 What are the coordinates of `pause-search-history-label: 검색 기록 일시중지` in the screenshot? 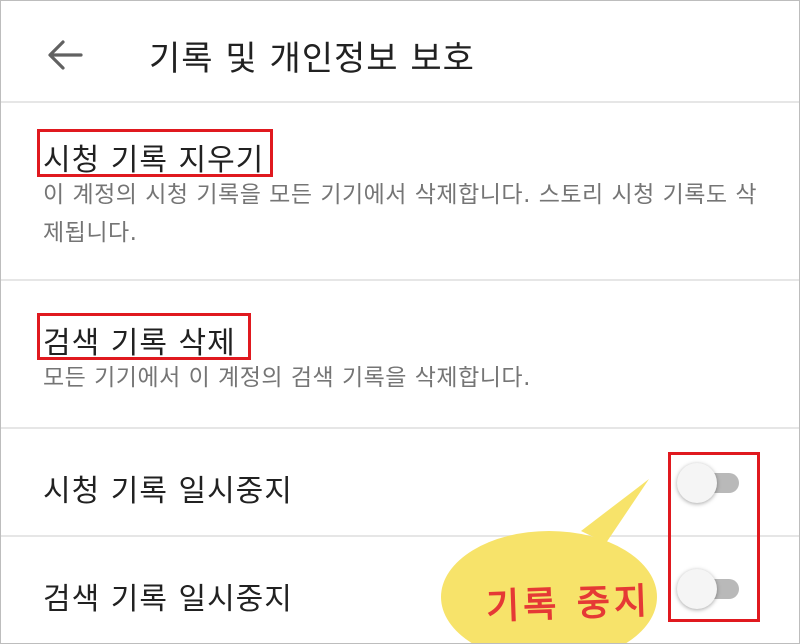 It's located at (168, 599).